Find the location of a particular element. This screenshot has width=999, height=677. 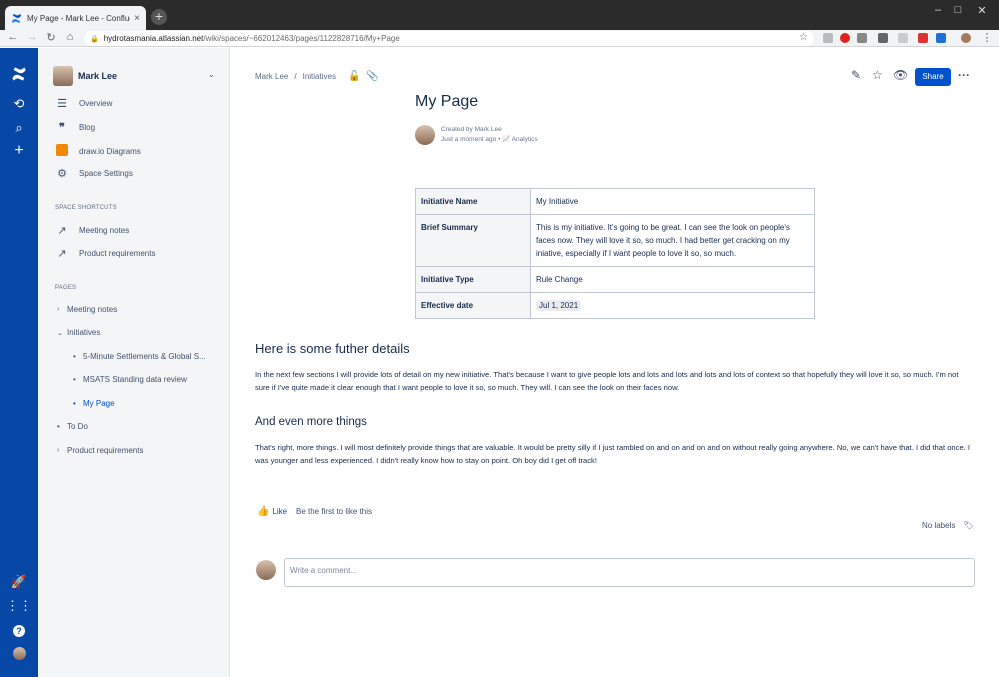

search-icon: ⌕ is located at coordinates (19, 128).